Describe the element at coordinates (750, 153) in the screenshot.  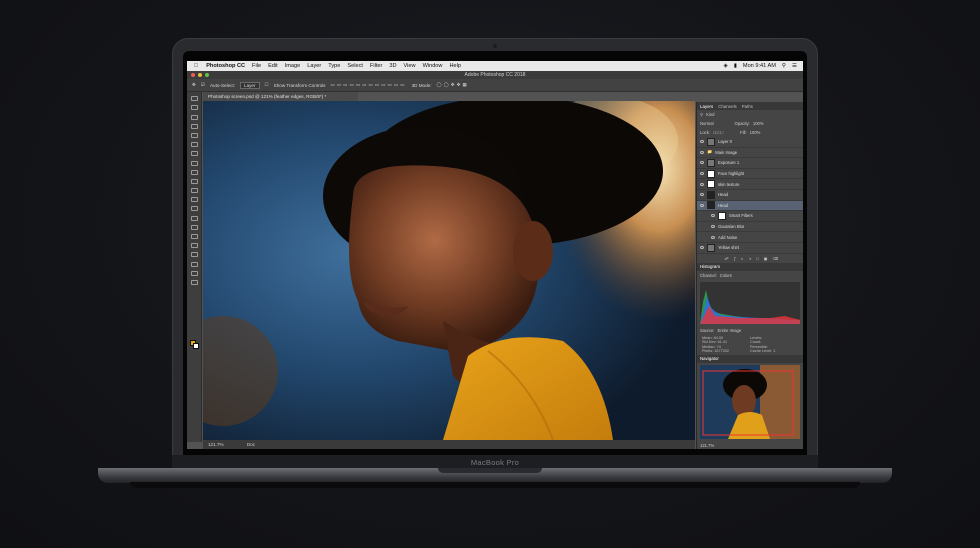
I see `layer-row: 📁 Main Image` at that location.